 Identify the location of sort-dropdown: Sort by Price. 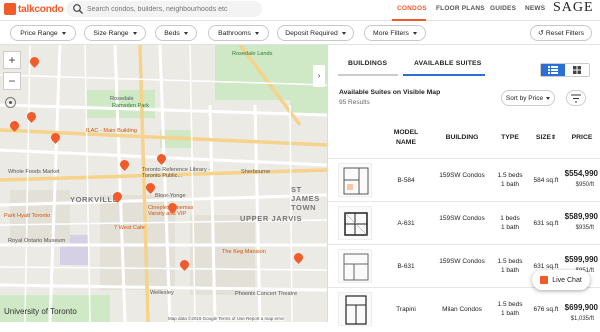
(528, 98).